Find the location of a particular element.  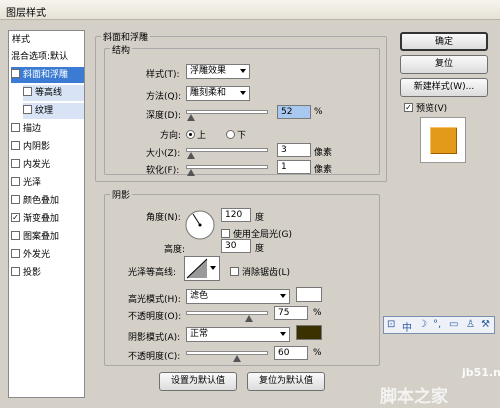

gloss-contour-label: 光泽等高线: is located at coordinates (152, 273).